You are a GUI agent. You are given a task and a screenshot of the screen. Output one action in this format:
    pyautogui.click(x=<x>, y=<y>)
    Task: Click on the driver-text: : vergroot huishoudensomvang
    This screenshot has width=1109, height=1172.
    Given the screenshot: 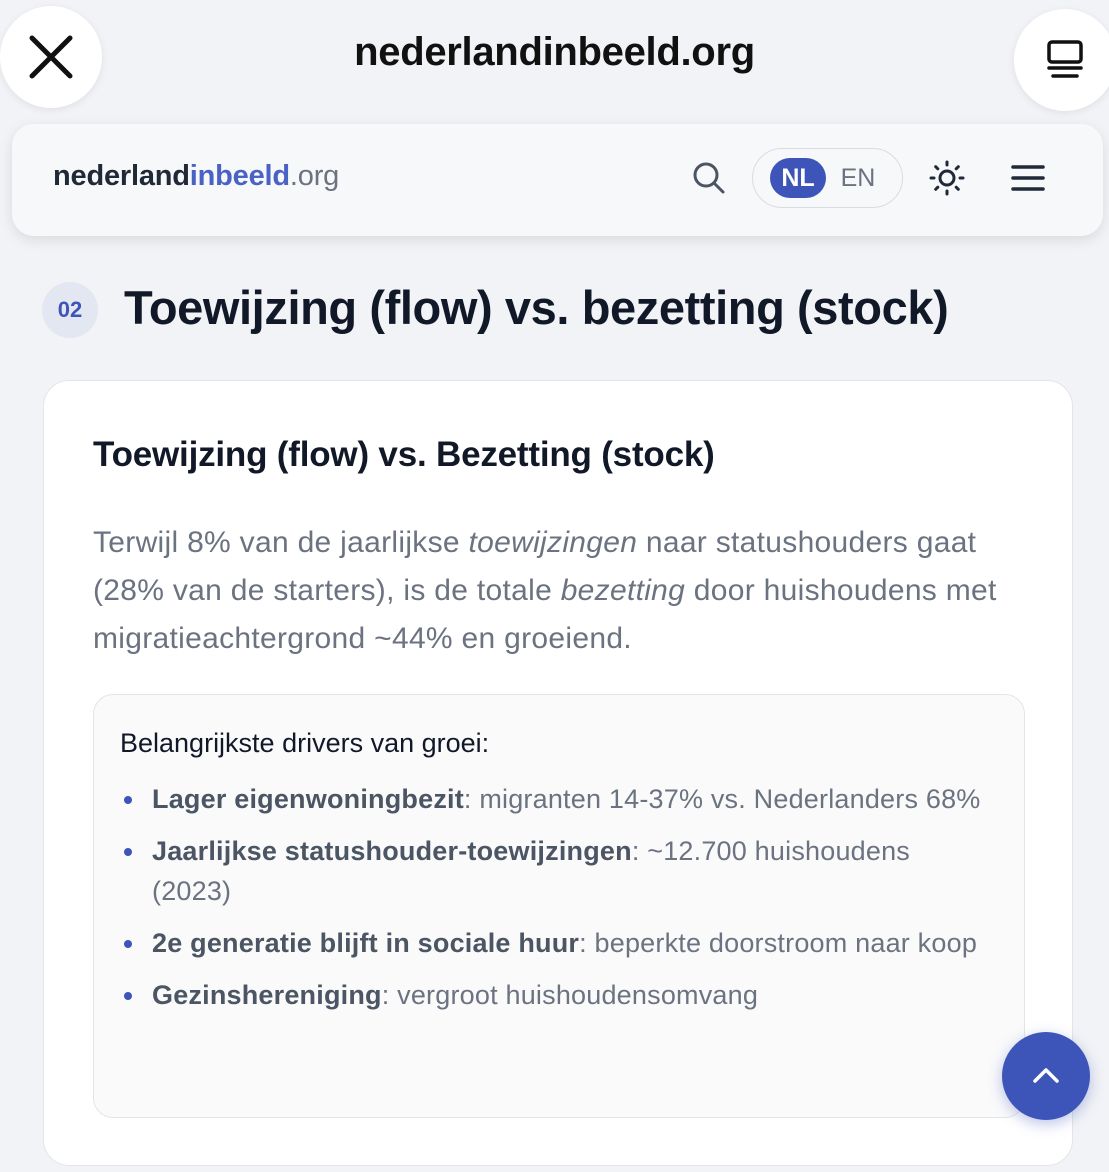 What is the action you would take?
    pyautogui.click(x=570, y=995)
    